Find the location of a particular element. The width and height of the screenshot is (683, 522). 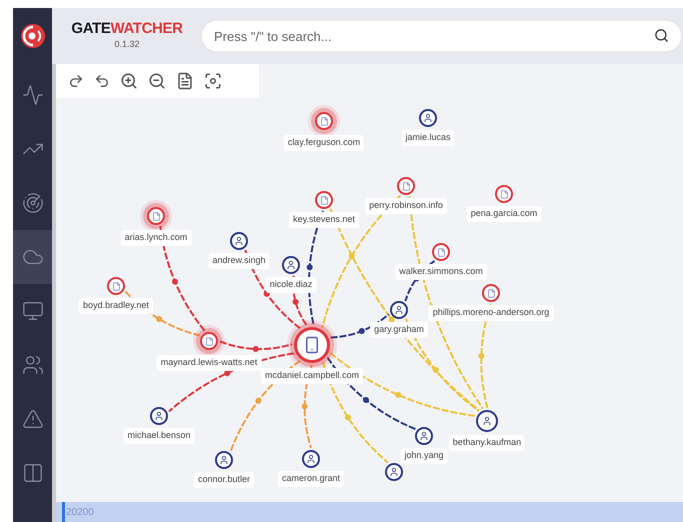

sidebar-item is located at coordinates (32, 257).